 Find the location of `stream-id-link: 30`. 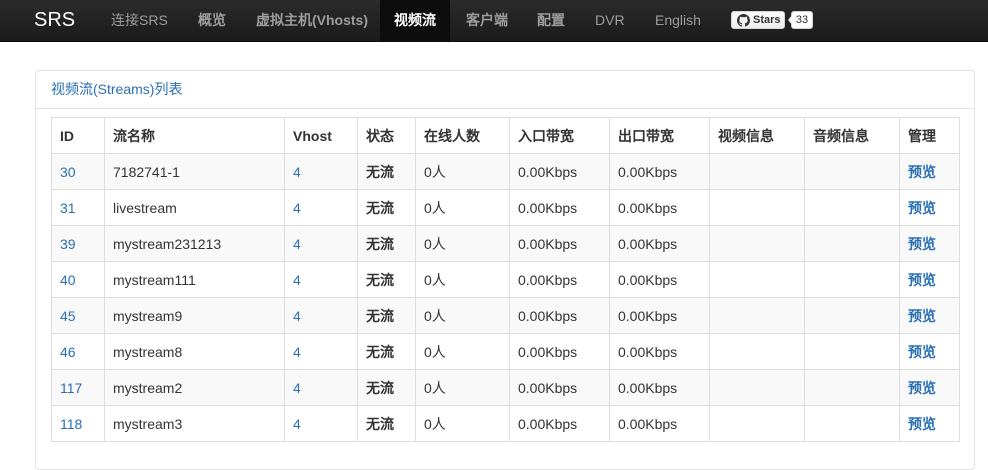

stream-id-link: 30 is located at coordinates (78, 171).